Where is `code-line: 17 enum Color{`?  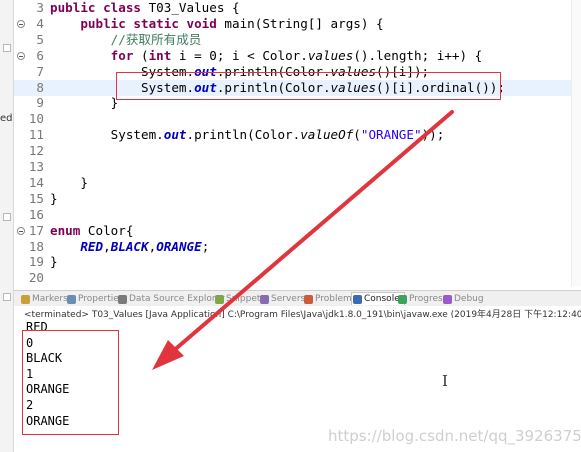 code-line: 17 enum Color{ is located at coordinates (297, 231).